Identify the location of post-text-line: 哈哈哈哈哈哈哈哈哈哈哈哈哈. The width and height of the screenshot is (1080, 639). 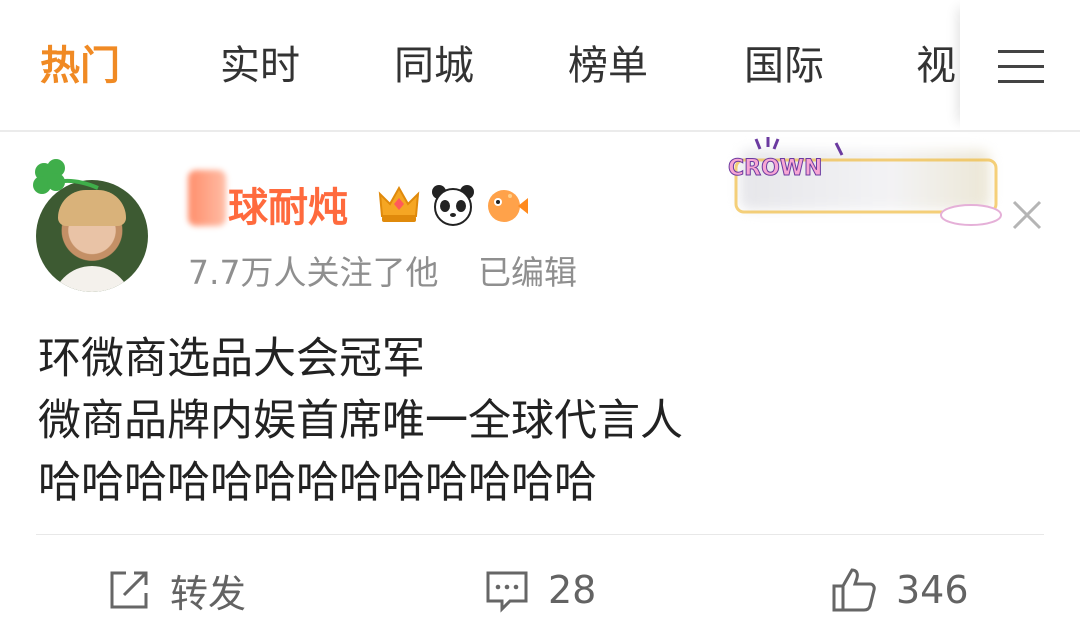
(317, 483).